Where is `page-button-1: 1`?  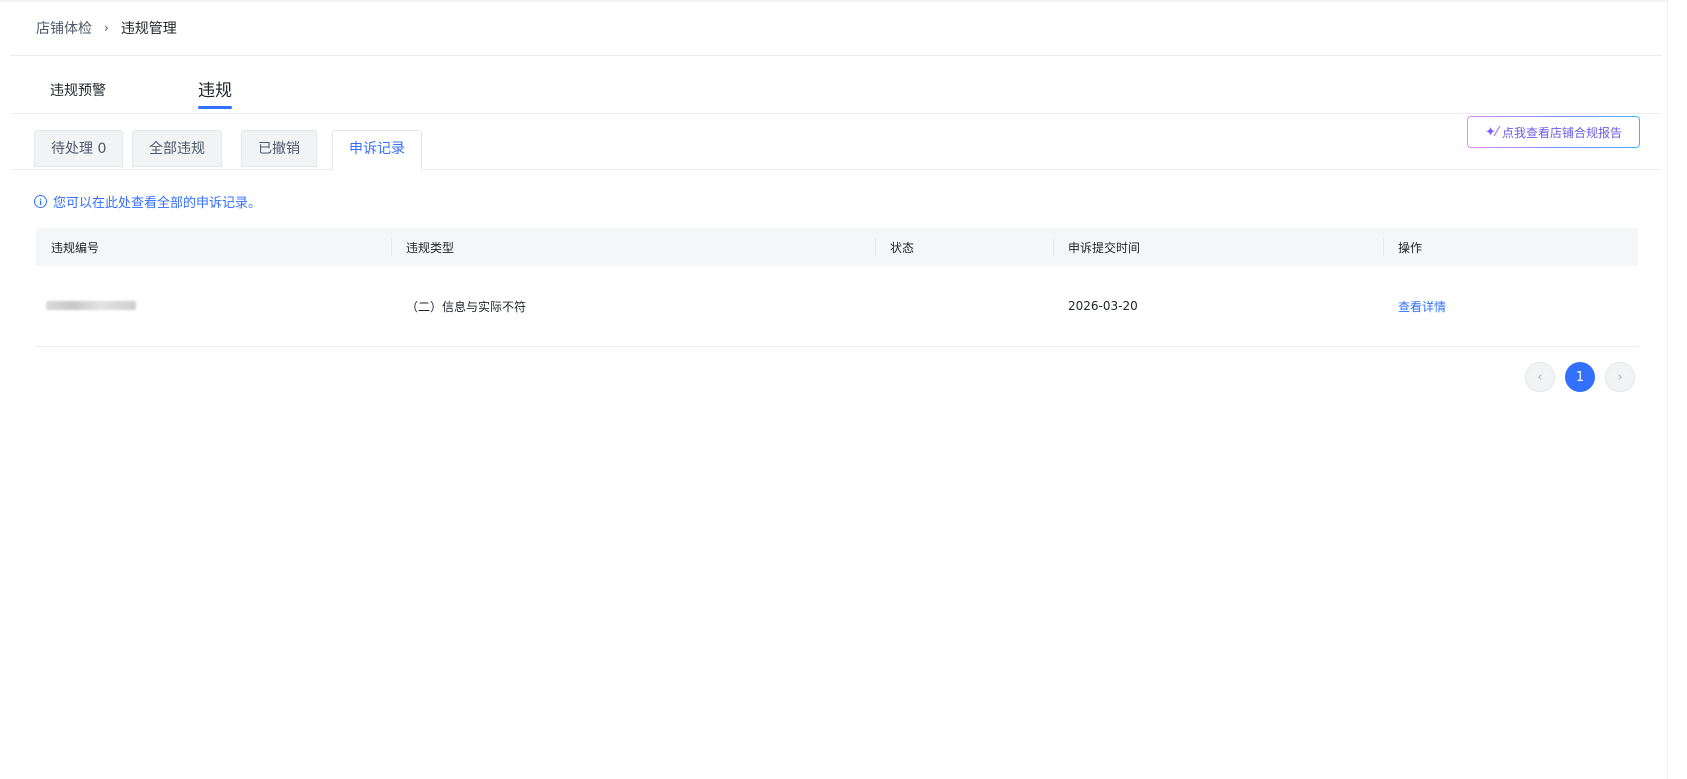
page-button-1: 1 is located at coordinates (1580, 377).